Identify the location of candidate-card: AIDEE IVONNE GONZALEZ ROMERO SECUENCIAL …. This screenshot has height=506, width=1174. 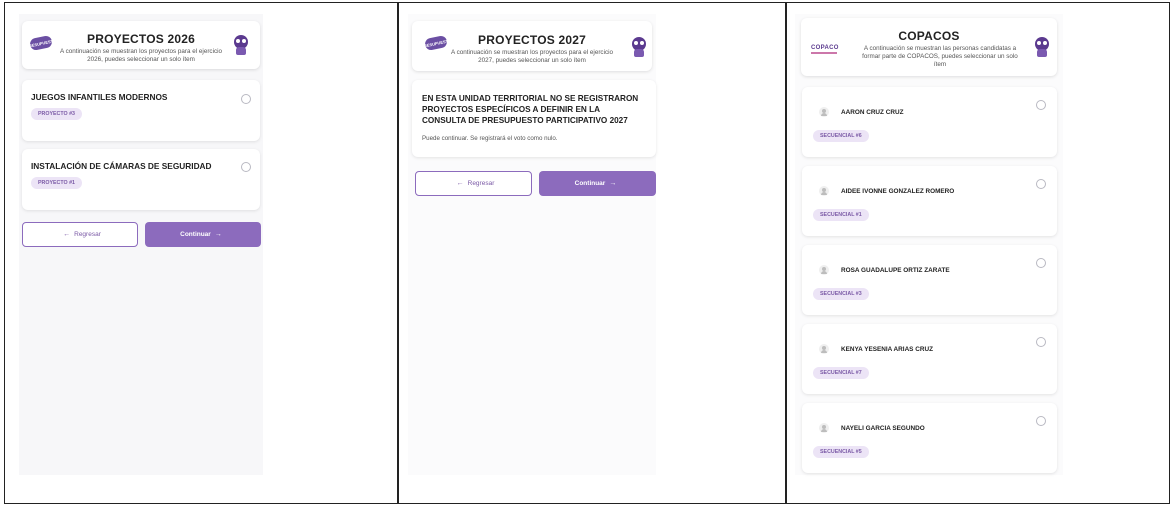
(929, 201).